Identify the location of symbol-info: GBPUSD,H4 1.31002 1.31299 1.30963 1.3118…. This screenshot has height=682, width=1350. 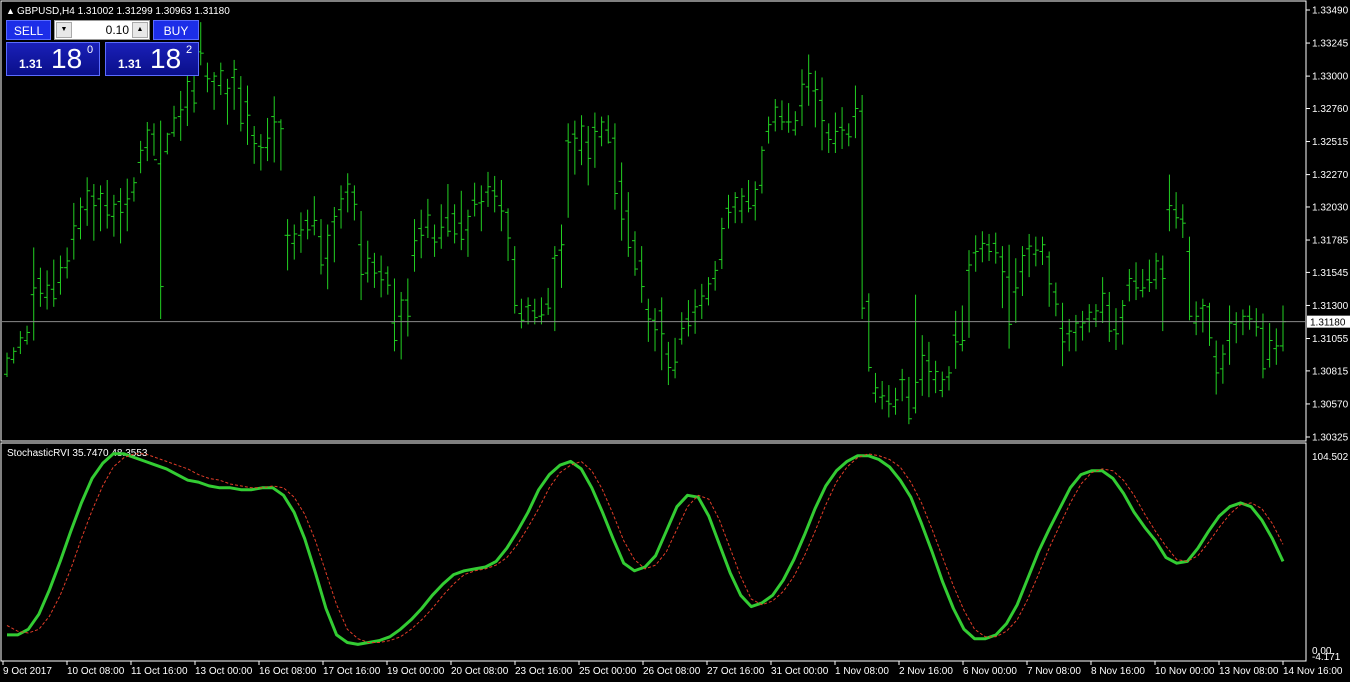
(123, 11).